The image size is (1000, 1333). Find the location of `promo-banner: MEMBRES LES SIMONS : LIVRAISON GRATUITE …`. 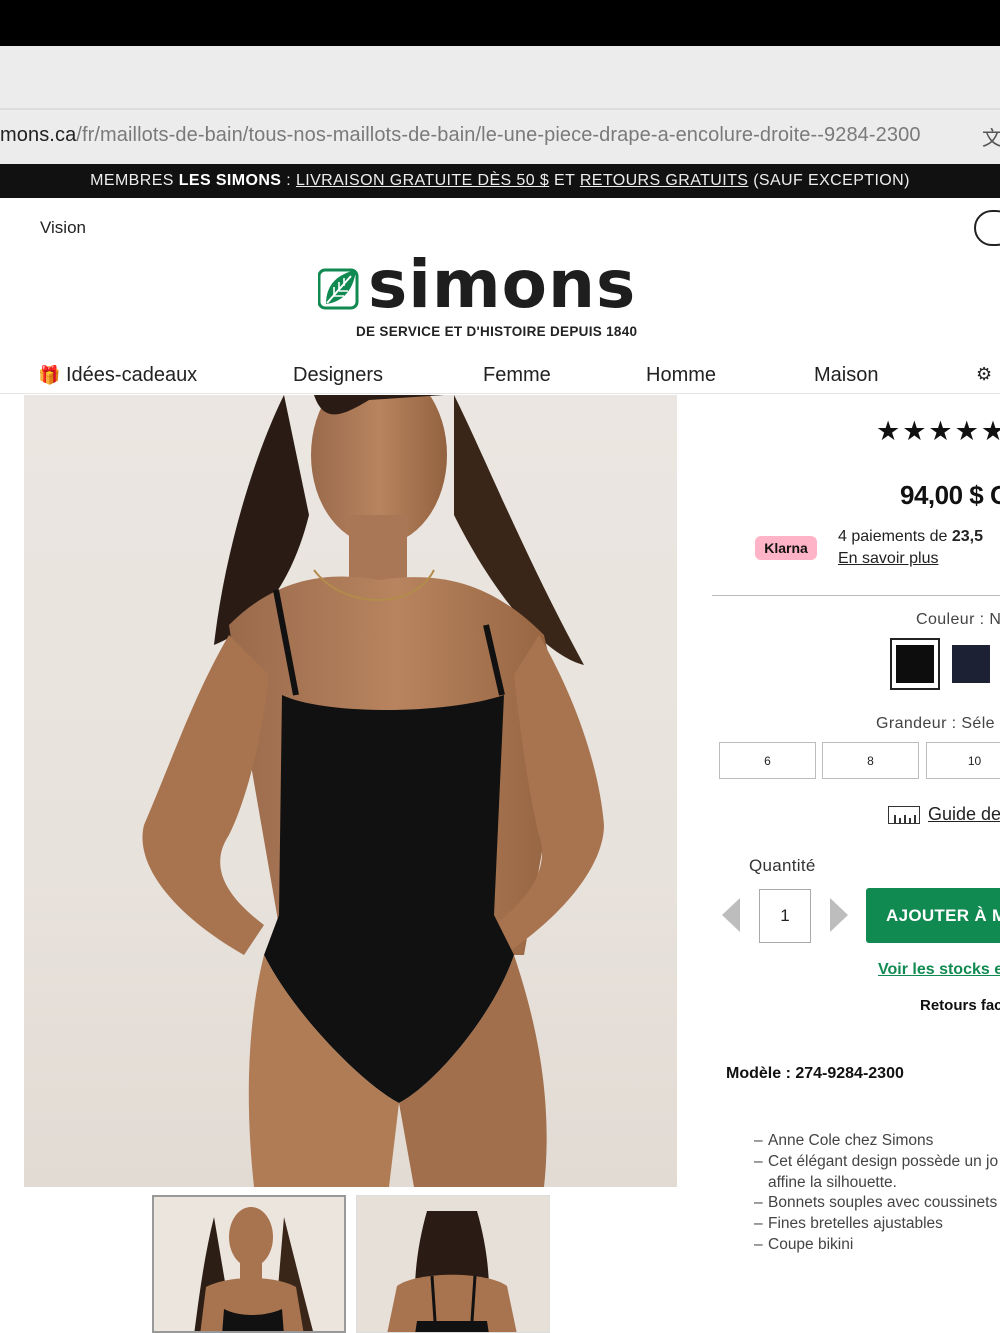

promo-banner: MEMBRES LES SIMONS : LIVRAISON GRATUITE … is located at coordinates (500, 181).